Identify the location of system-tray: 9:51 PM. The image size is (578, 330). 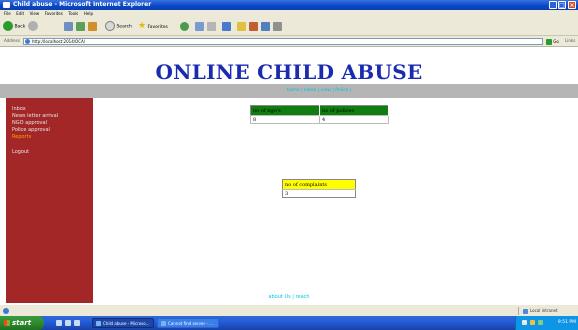
(546, 323).